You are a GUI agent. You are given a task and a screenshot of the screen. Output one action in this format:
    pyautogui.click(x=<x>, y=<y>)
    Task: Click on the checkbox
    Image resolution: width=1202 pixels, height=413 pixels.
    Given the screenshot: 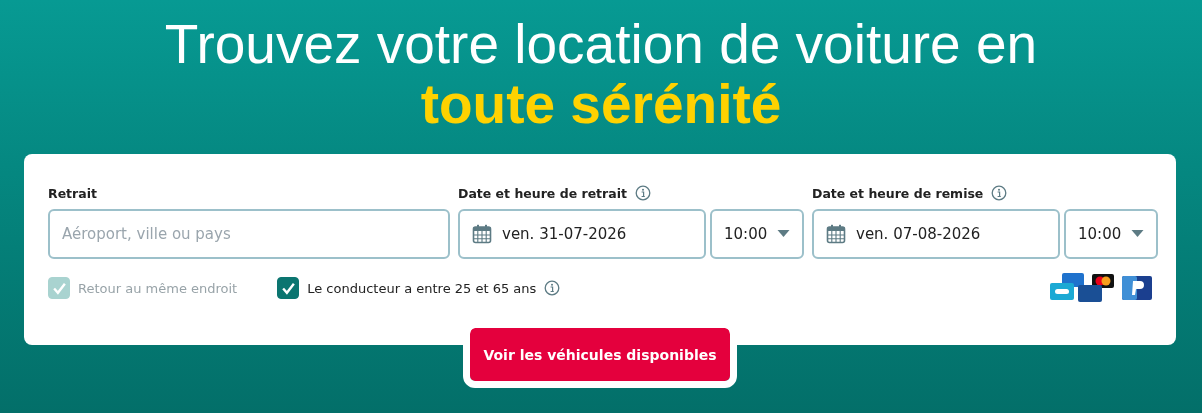 What is the action you would take?
    pyautogui.click(x=288, y=288)
    